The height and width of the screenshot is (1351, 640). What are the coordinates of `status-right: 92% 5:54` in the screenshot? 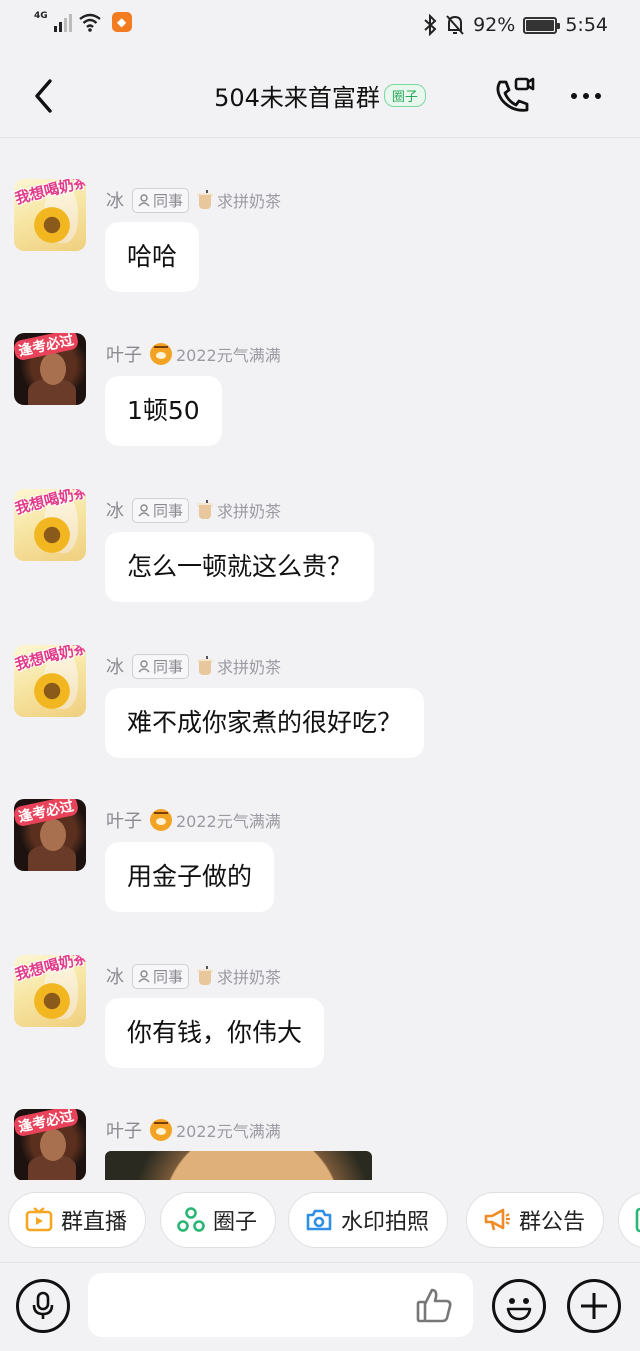 It's located at (515, 25).